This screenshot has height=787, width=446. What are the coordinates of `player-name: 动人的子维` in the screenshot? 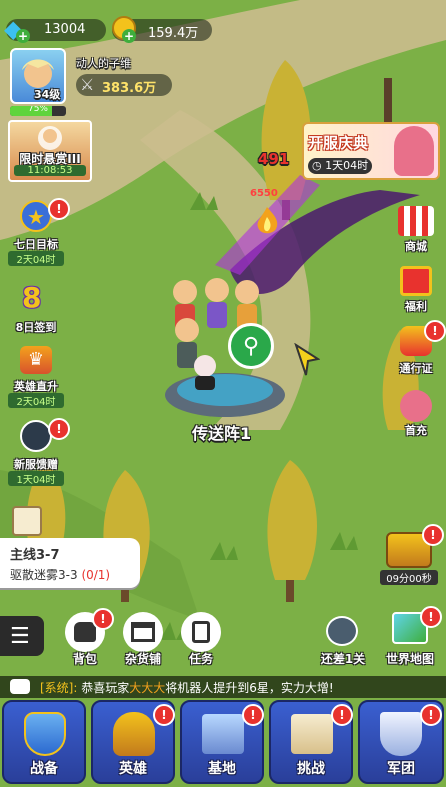 It's located at (103, 63).